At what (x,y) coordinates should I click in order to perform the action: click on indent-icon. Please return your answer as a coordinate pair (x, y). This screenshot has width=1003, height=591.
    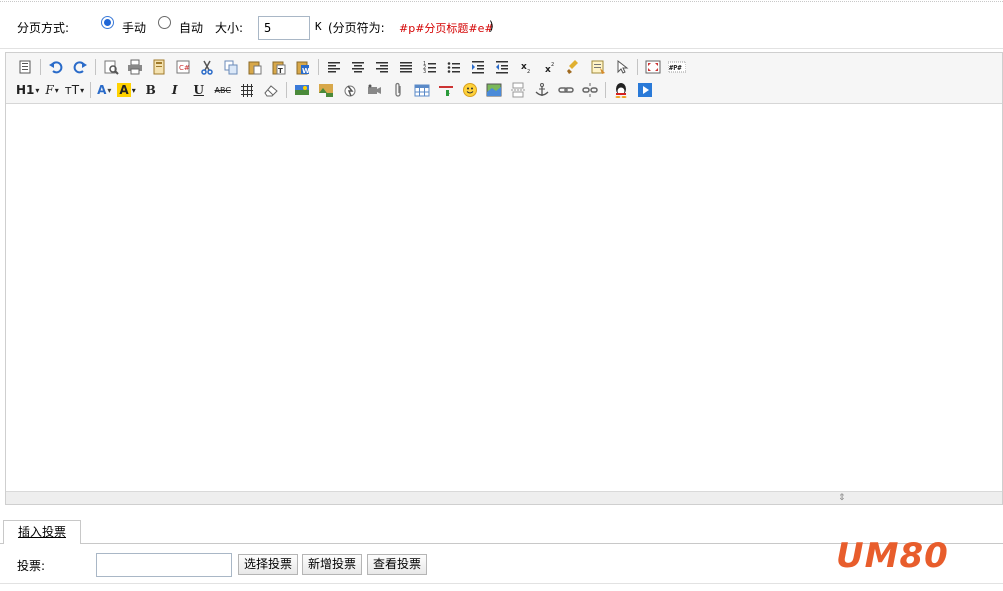
    Looking at the image, I should click on (478, 67).